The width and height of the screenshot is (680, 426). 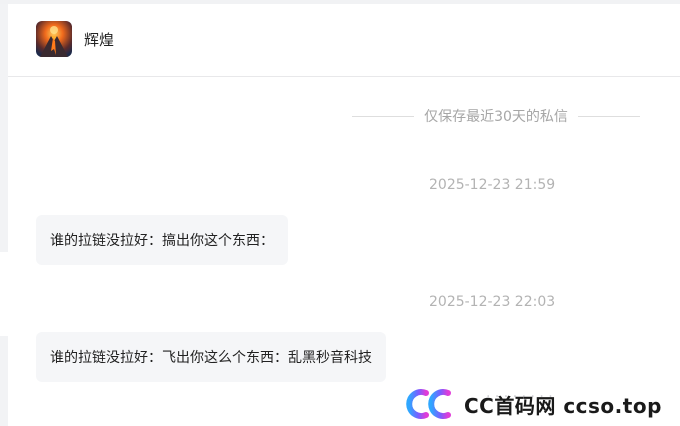 I want to click on notice-text: 仅保存最近30天的私信, so click(x=496, y=117).